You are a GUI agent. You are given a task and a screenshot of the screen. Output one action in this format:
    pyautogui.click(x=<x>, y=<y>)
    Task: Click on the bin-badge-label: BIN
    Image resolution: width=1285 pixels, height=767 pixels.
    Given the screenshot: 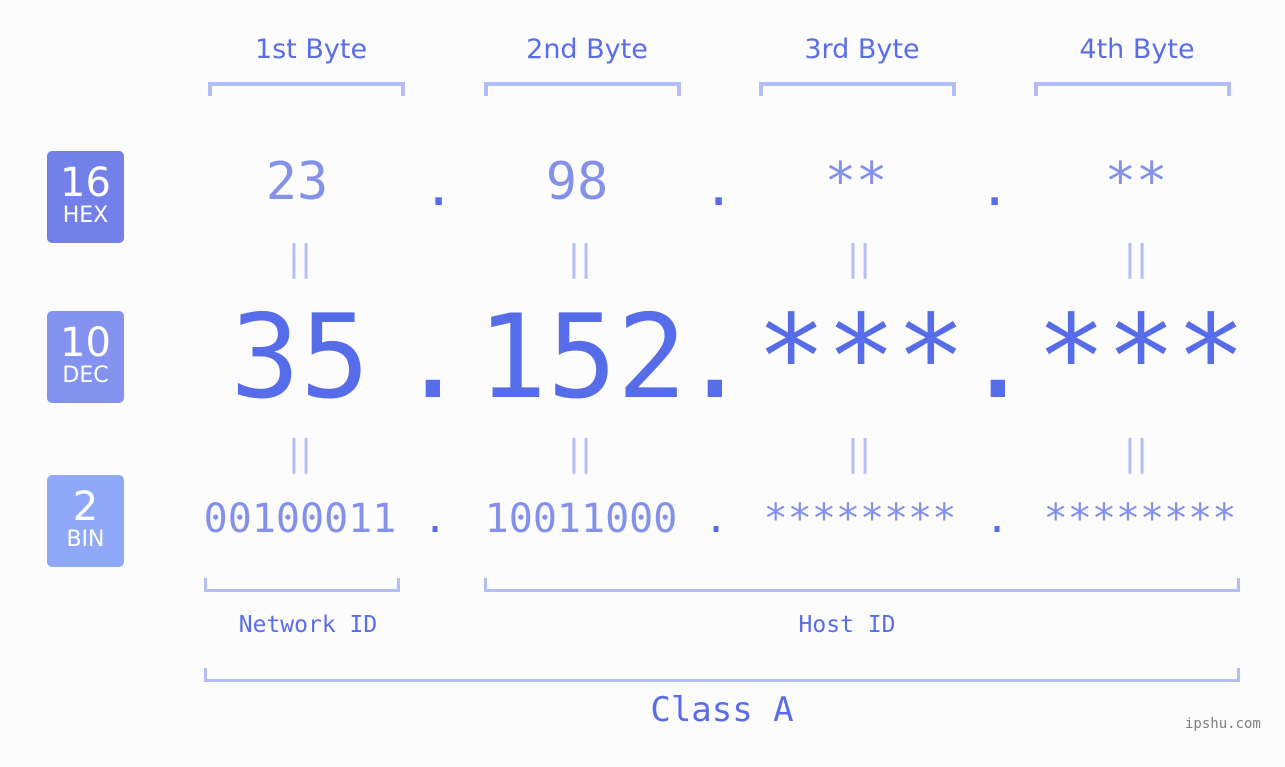 What is the action you would take?
    pyautogui.click(x=85, y=539)
    